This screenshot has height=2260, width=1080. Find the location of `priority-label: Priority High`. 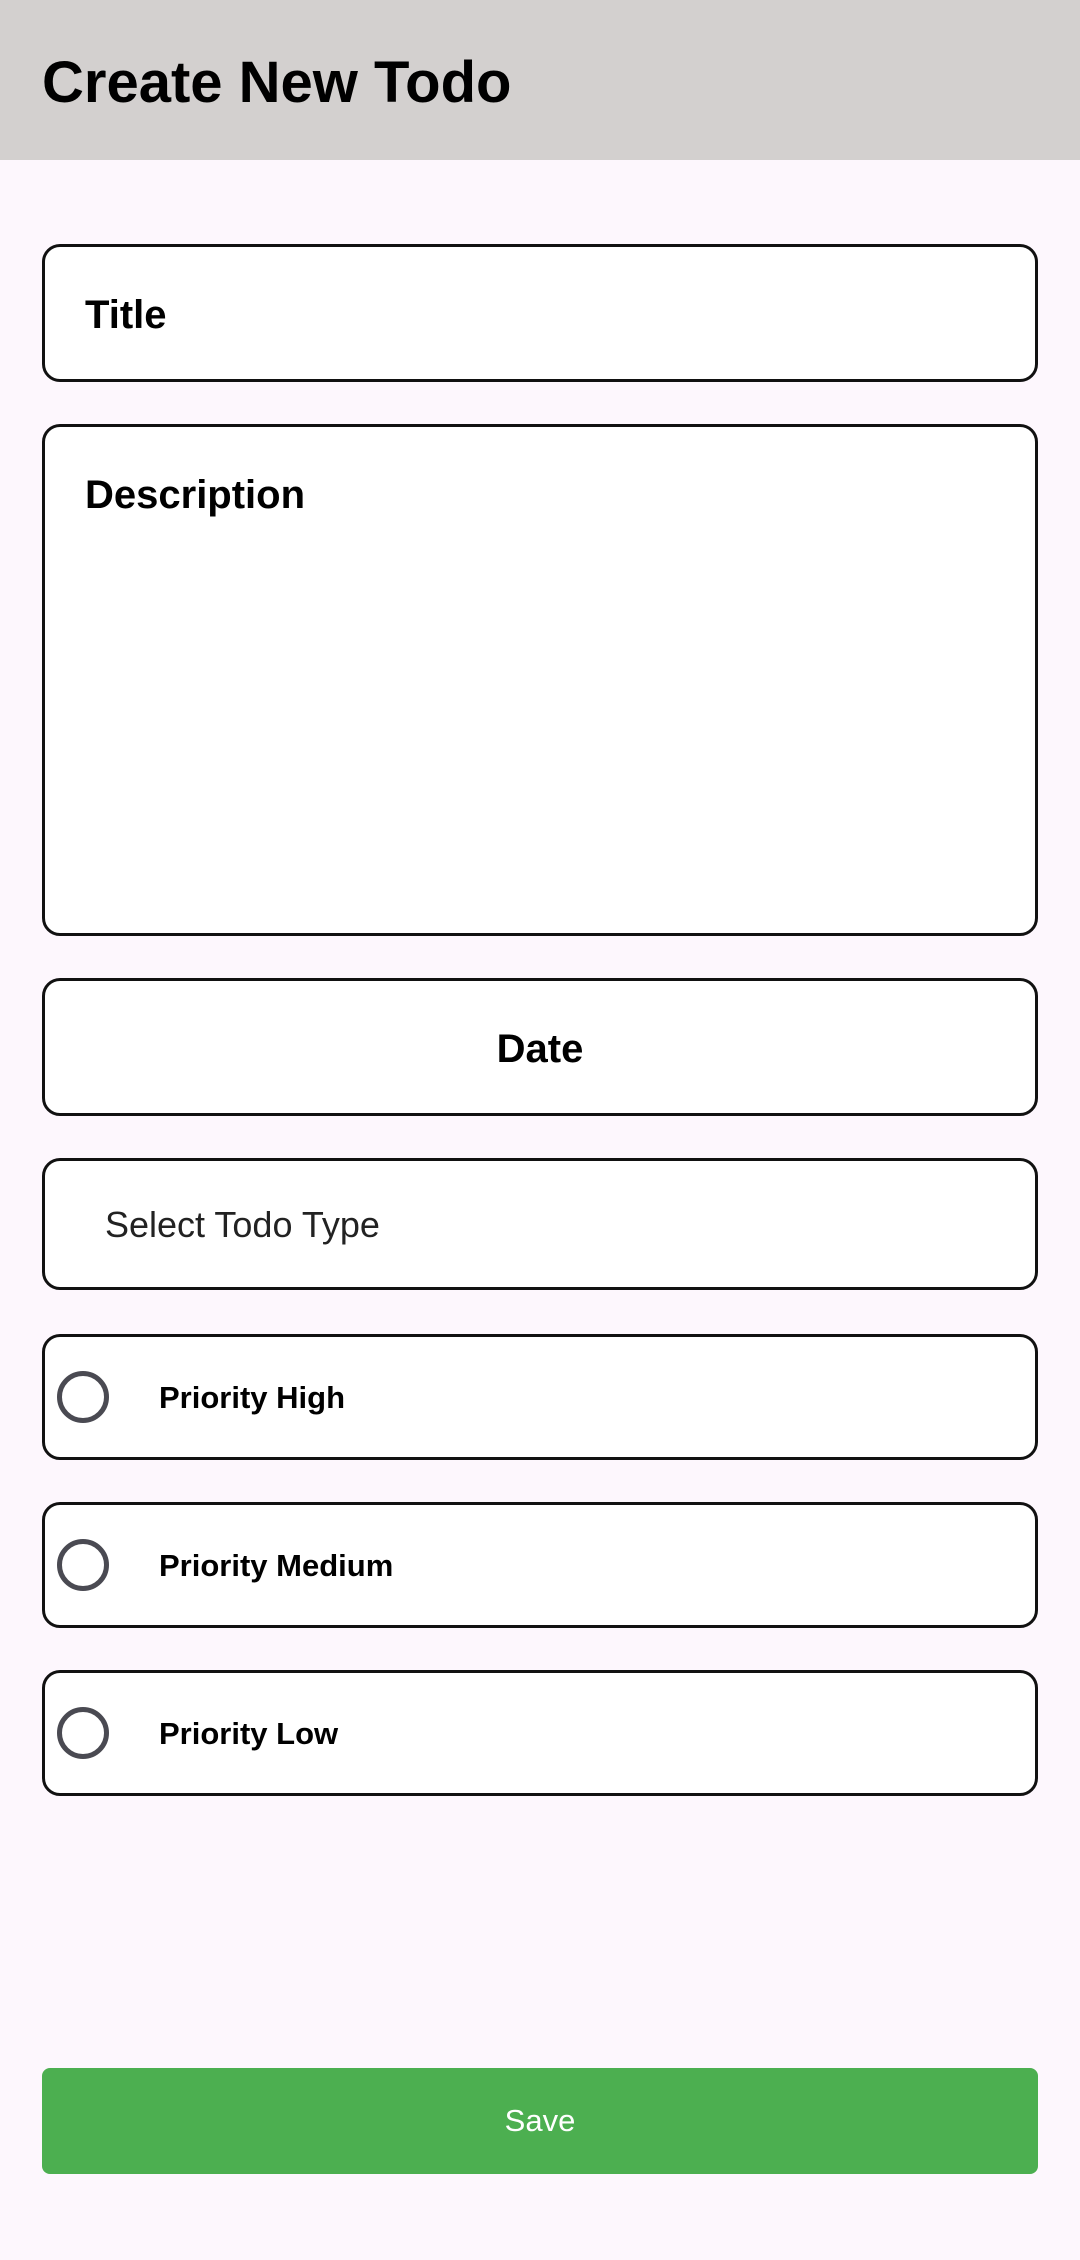

priority-label: Priority High is located at coordinates (252, 1397).